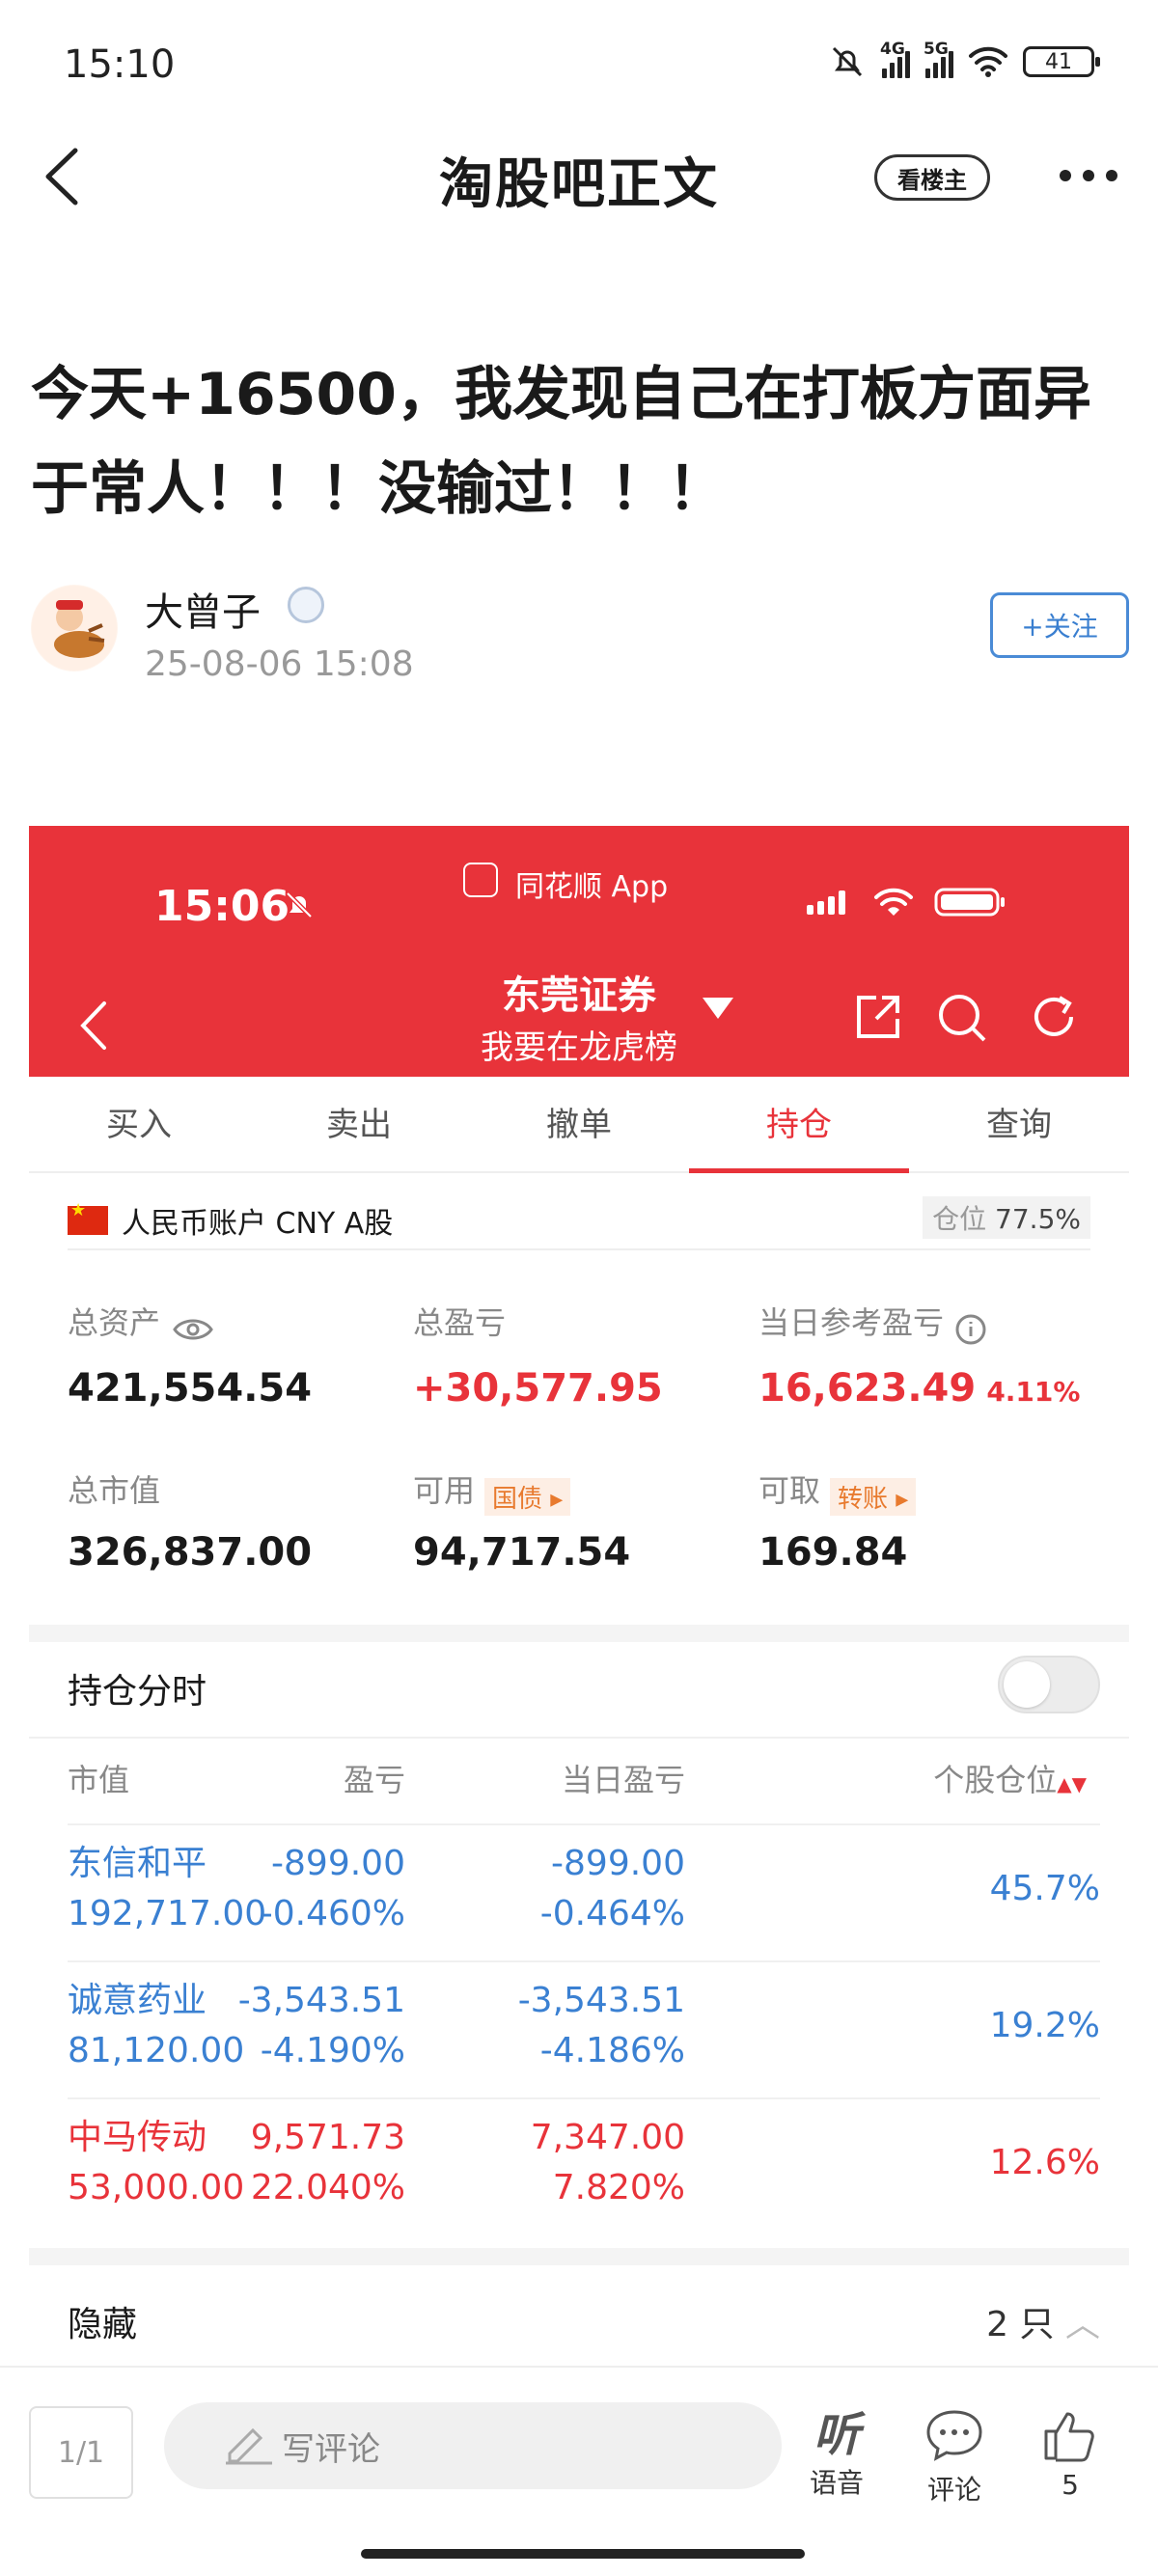 Image resolution: width=1158 pixels, height=2576 pixels. I want to click on info-icon, so click(970, 1330).